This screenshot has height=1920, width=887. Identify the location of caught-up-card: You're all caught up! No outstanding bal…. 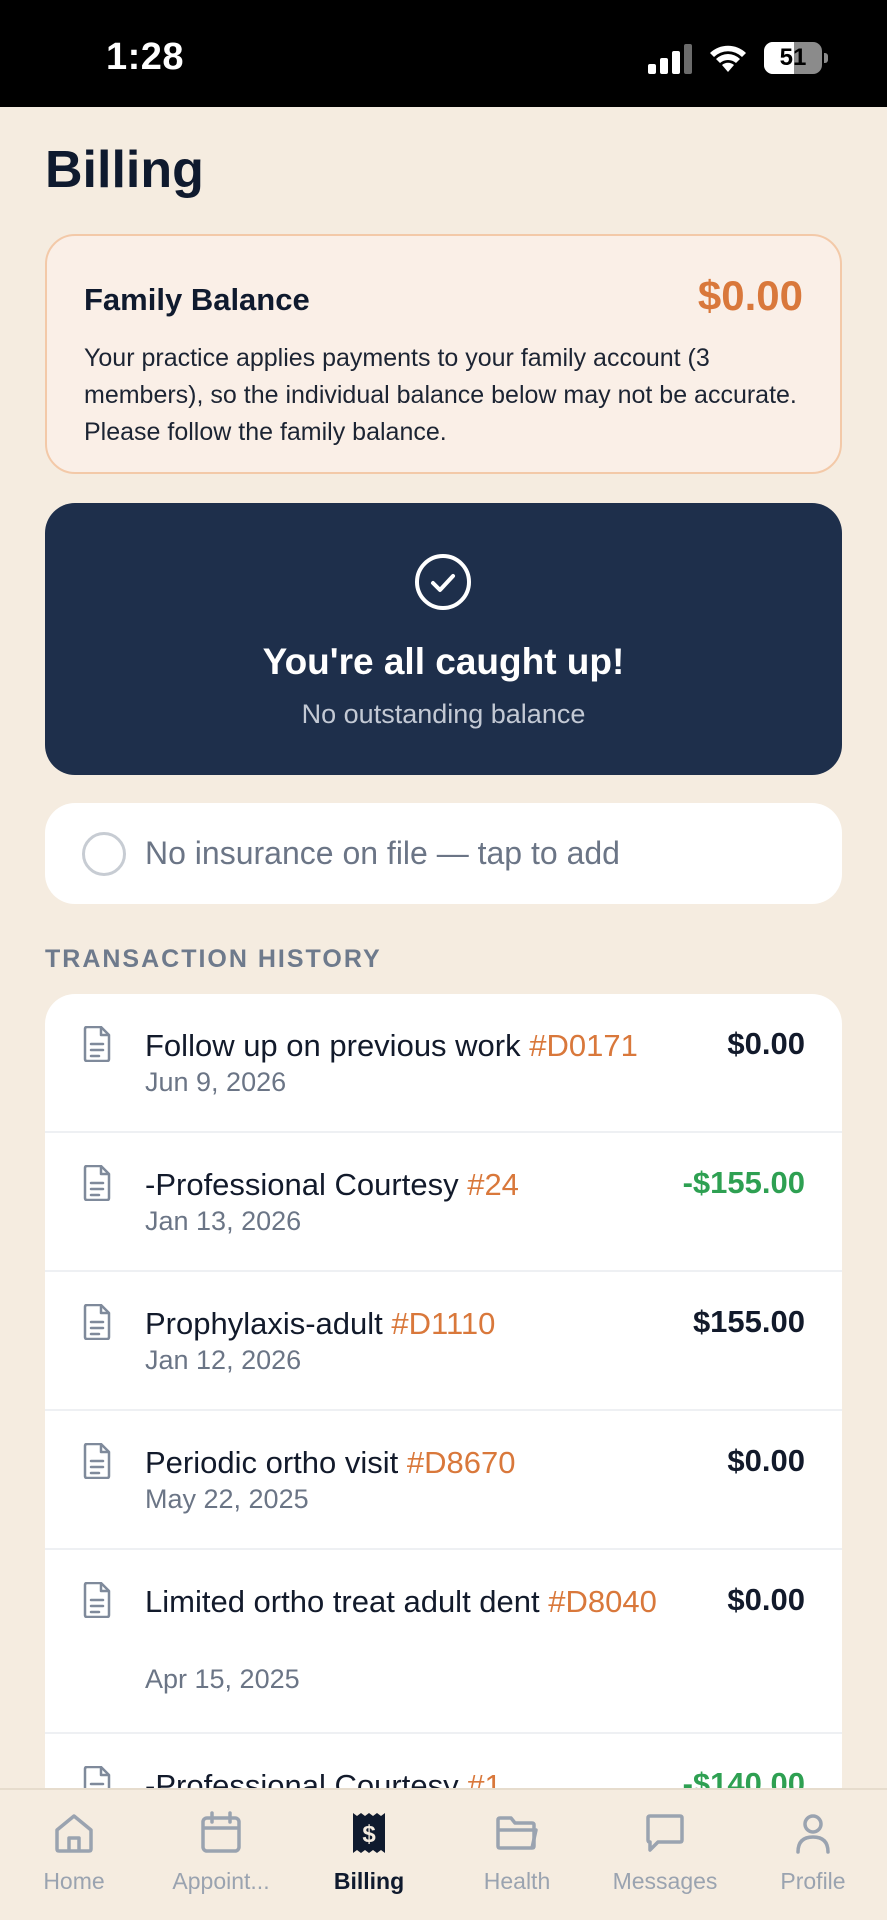
(443, 639).